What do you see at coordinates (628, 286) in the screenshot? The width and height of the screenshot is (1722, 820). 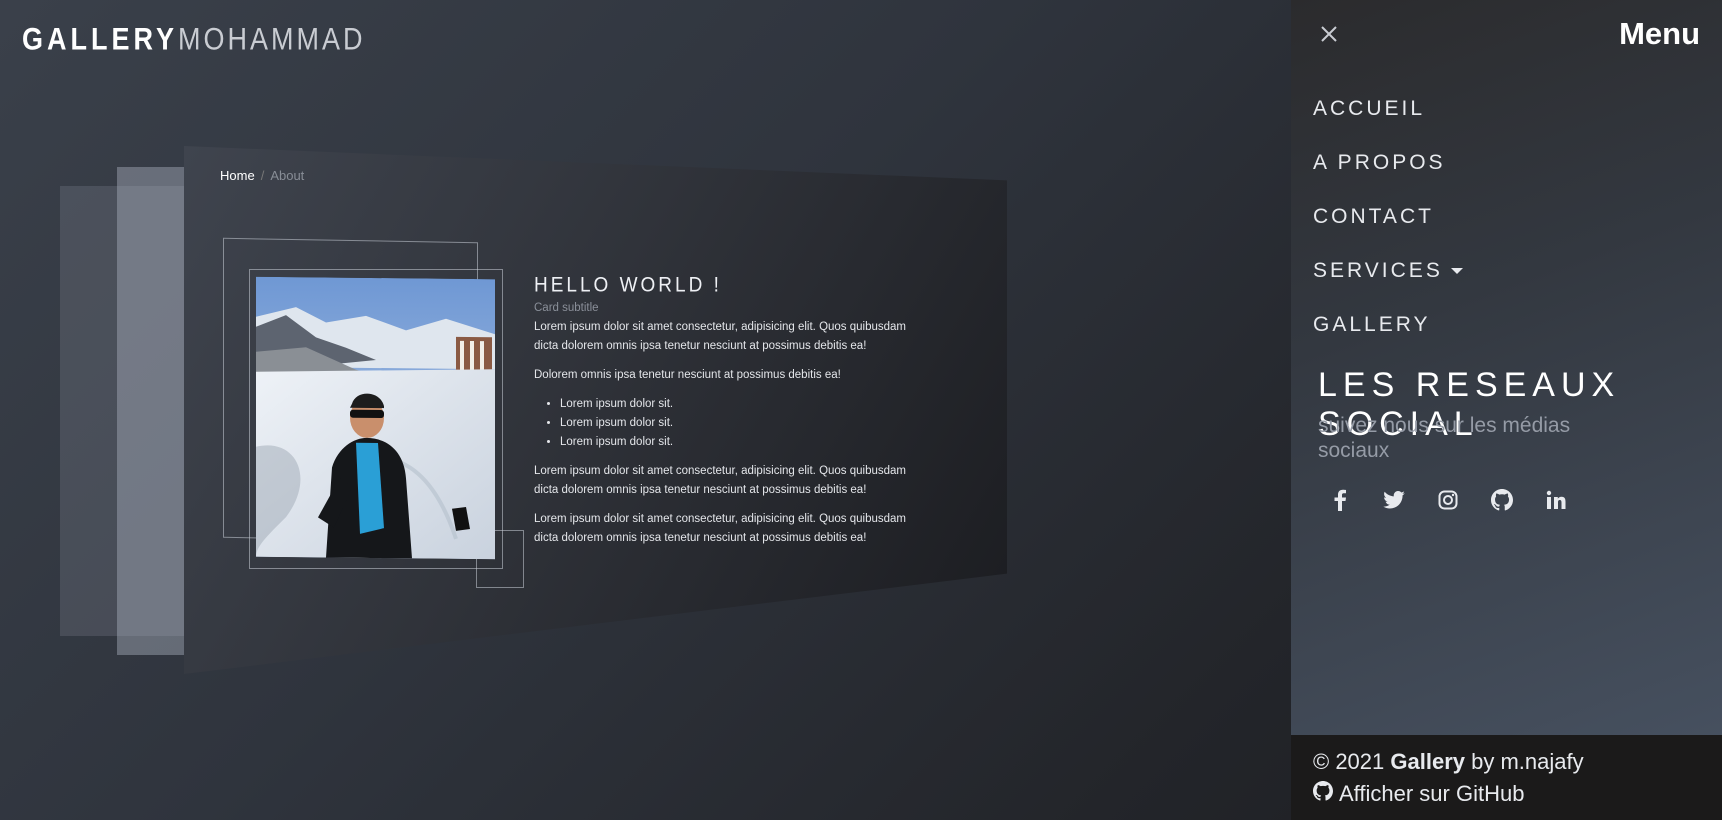 I see `card-title: HELLO WORLD !` at bounding box center [628, 286].